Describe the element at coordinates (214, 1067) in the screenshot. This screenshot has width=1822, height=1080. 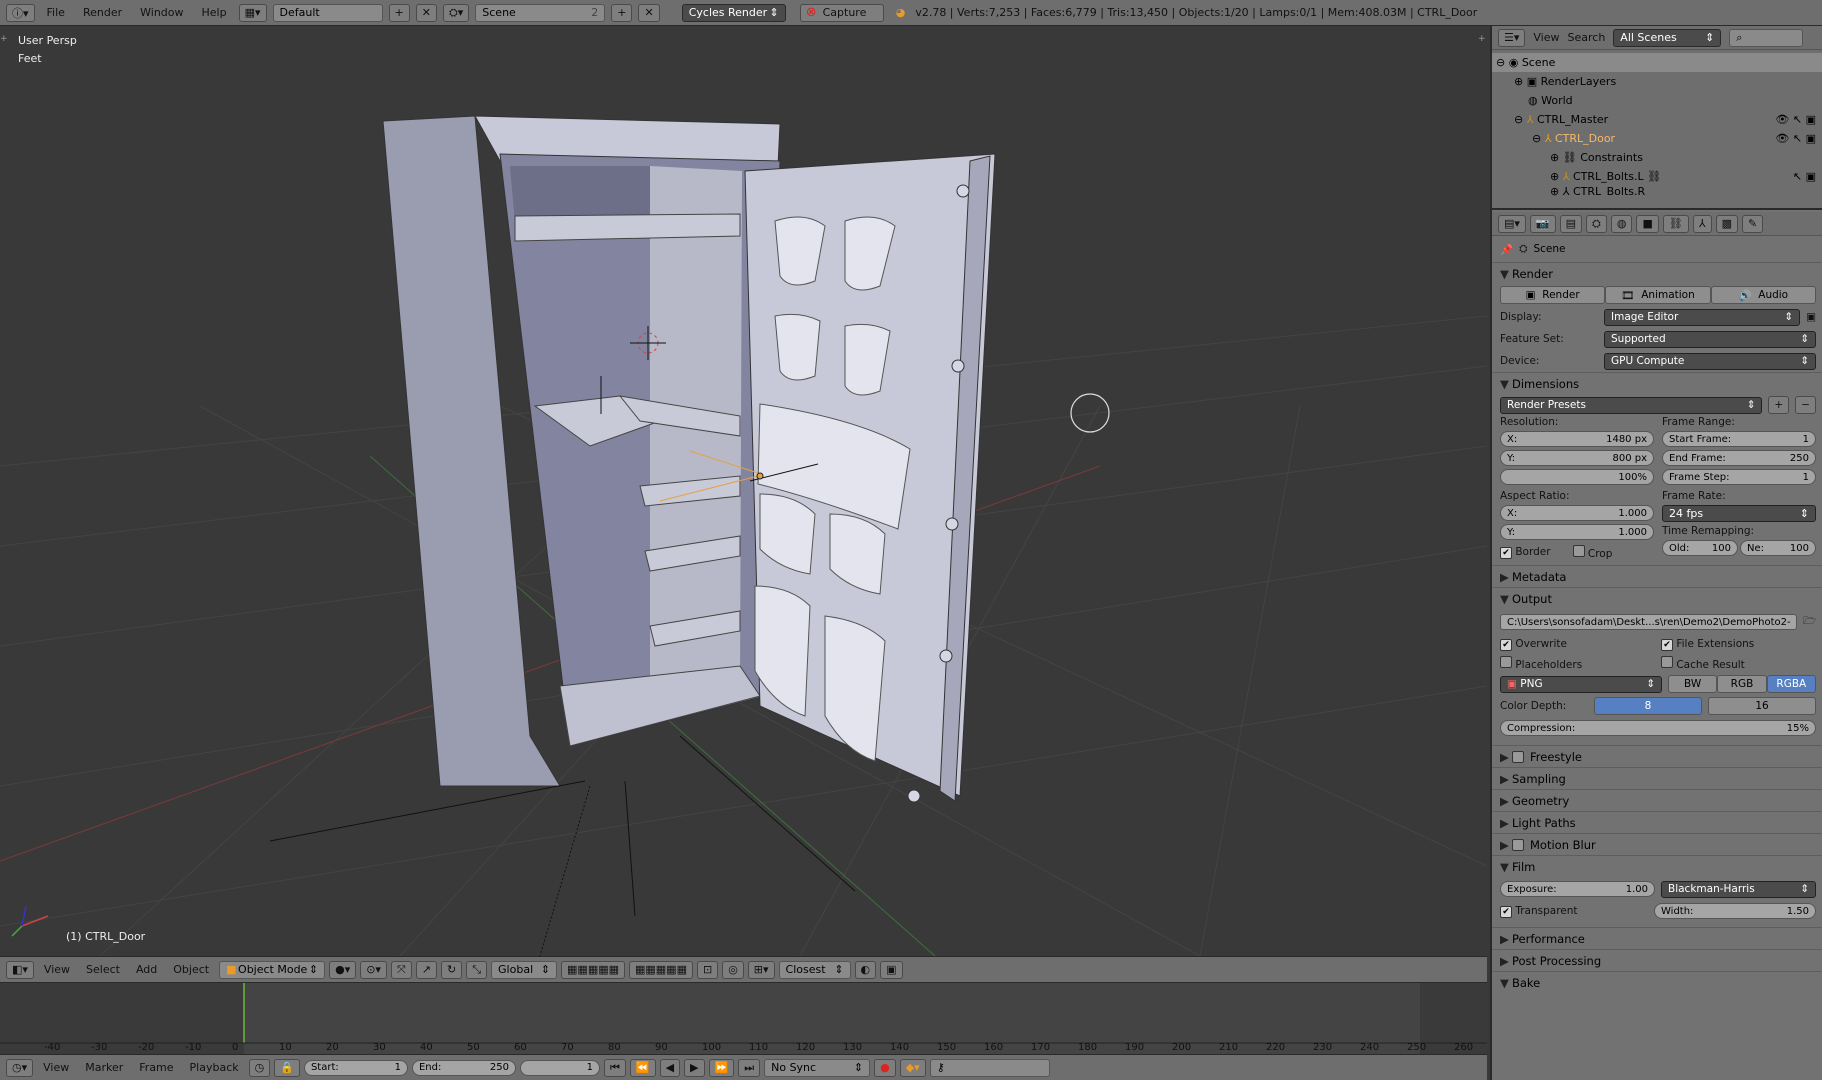
I see `menu-playback: Playback` at that location.